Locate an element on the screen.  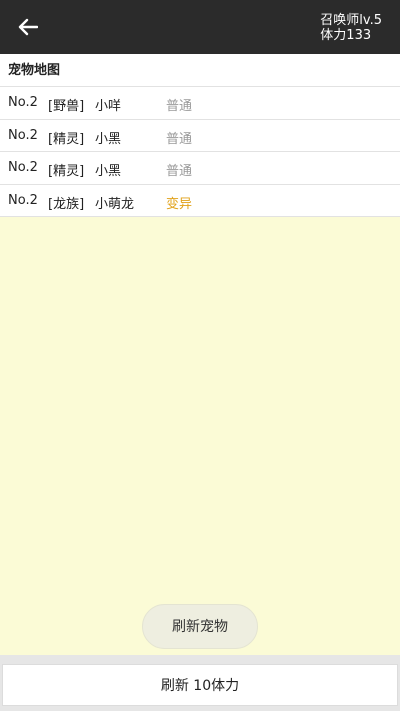
refresh-pet-button: 刷新宠物 is located at coordinates (200, 626).